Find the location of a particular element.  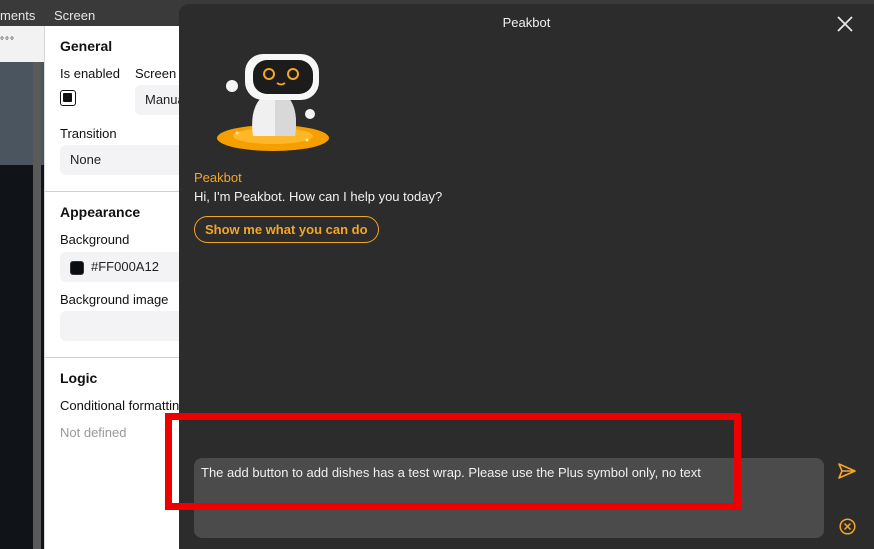

background-image-label: Background image is located at coordinates (114, 299).